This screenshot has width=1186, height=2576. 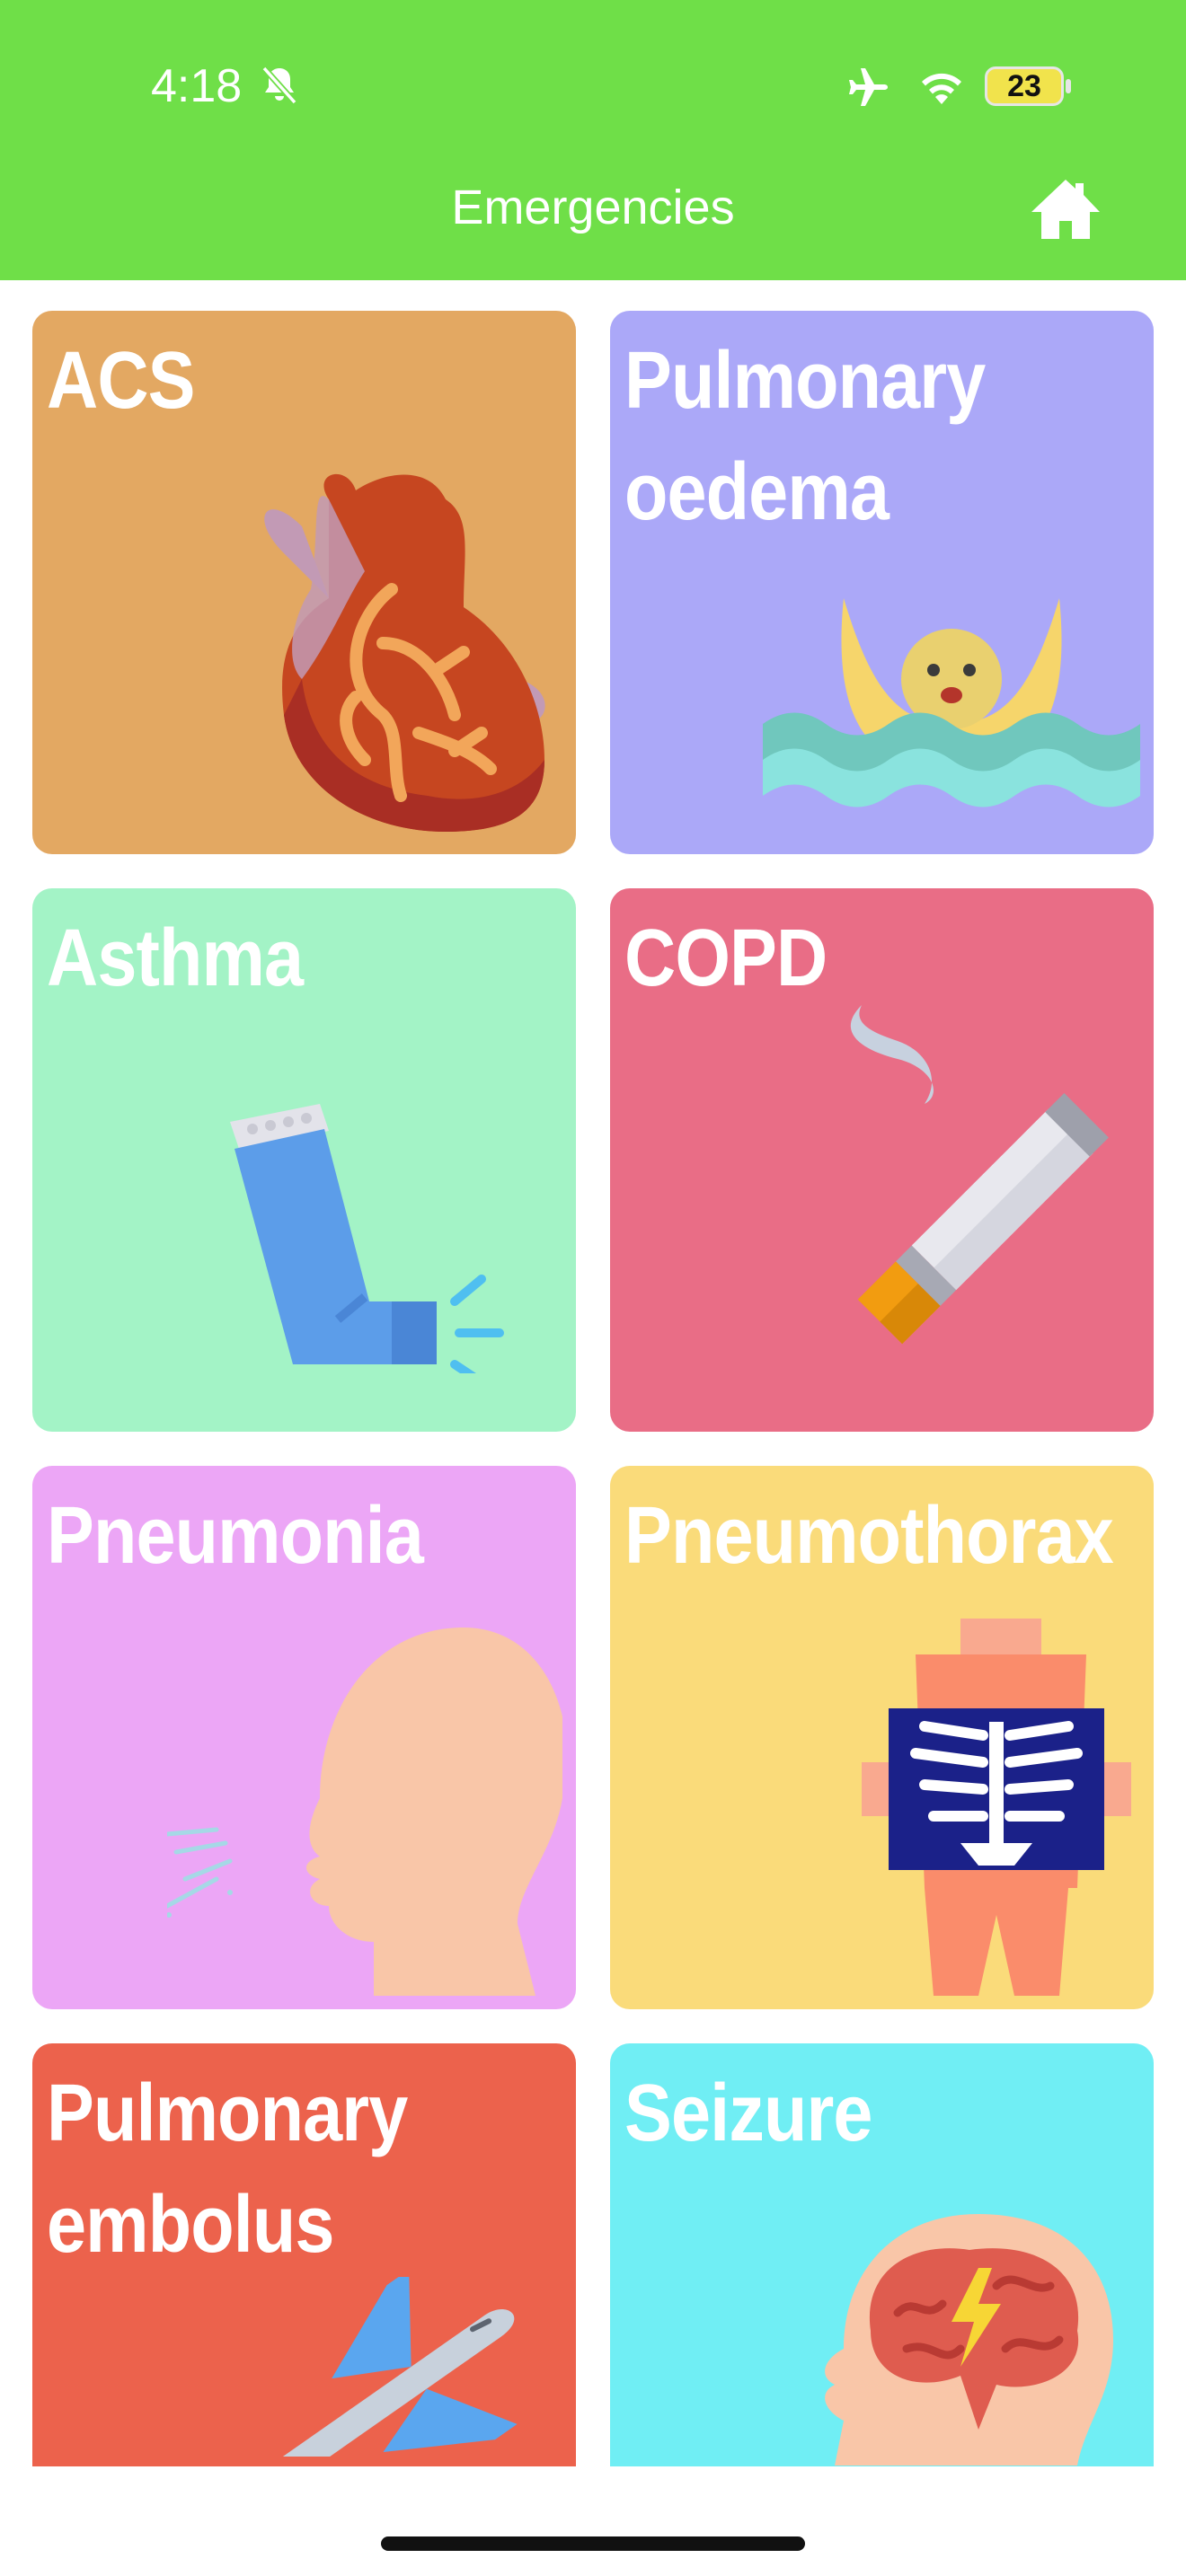 What do you see at coordinates (364, 1812) in the screenshot?
I see `coughing-head-icon` at bounding box center [364, 1812].